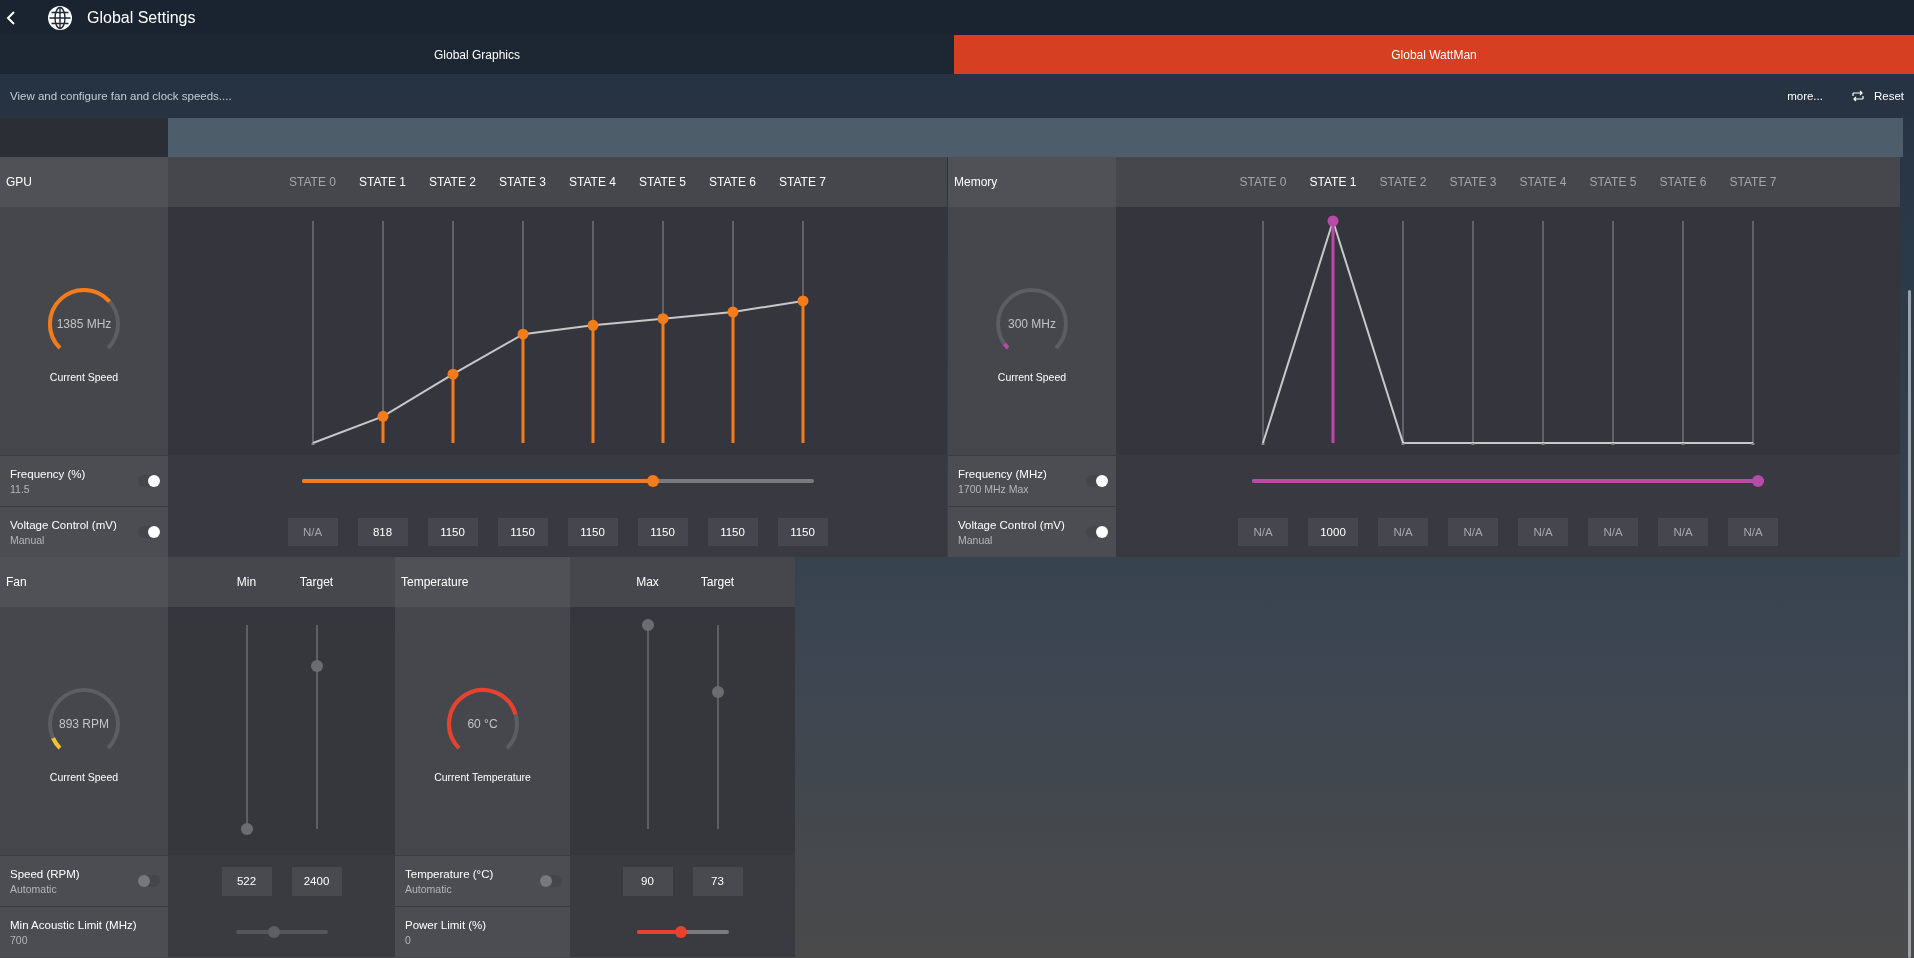  I want to click on gauge-reading: 300 MHz, so click(1032, 324).